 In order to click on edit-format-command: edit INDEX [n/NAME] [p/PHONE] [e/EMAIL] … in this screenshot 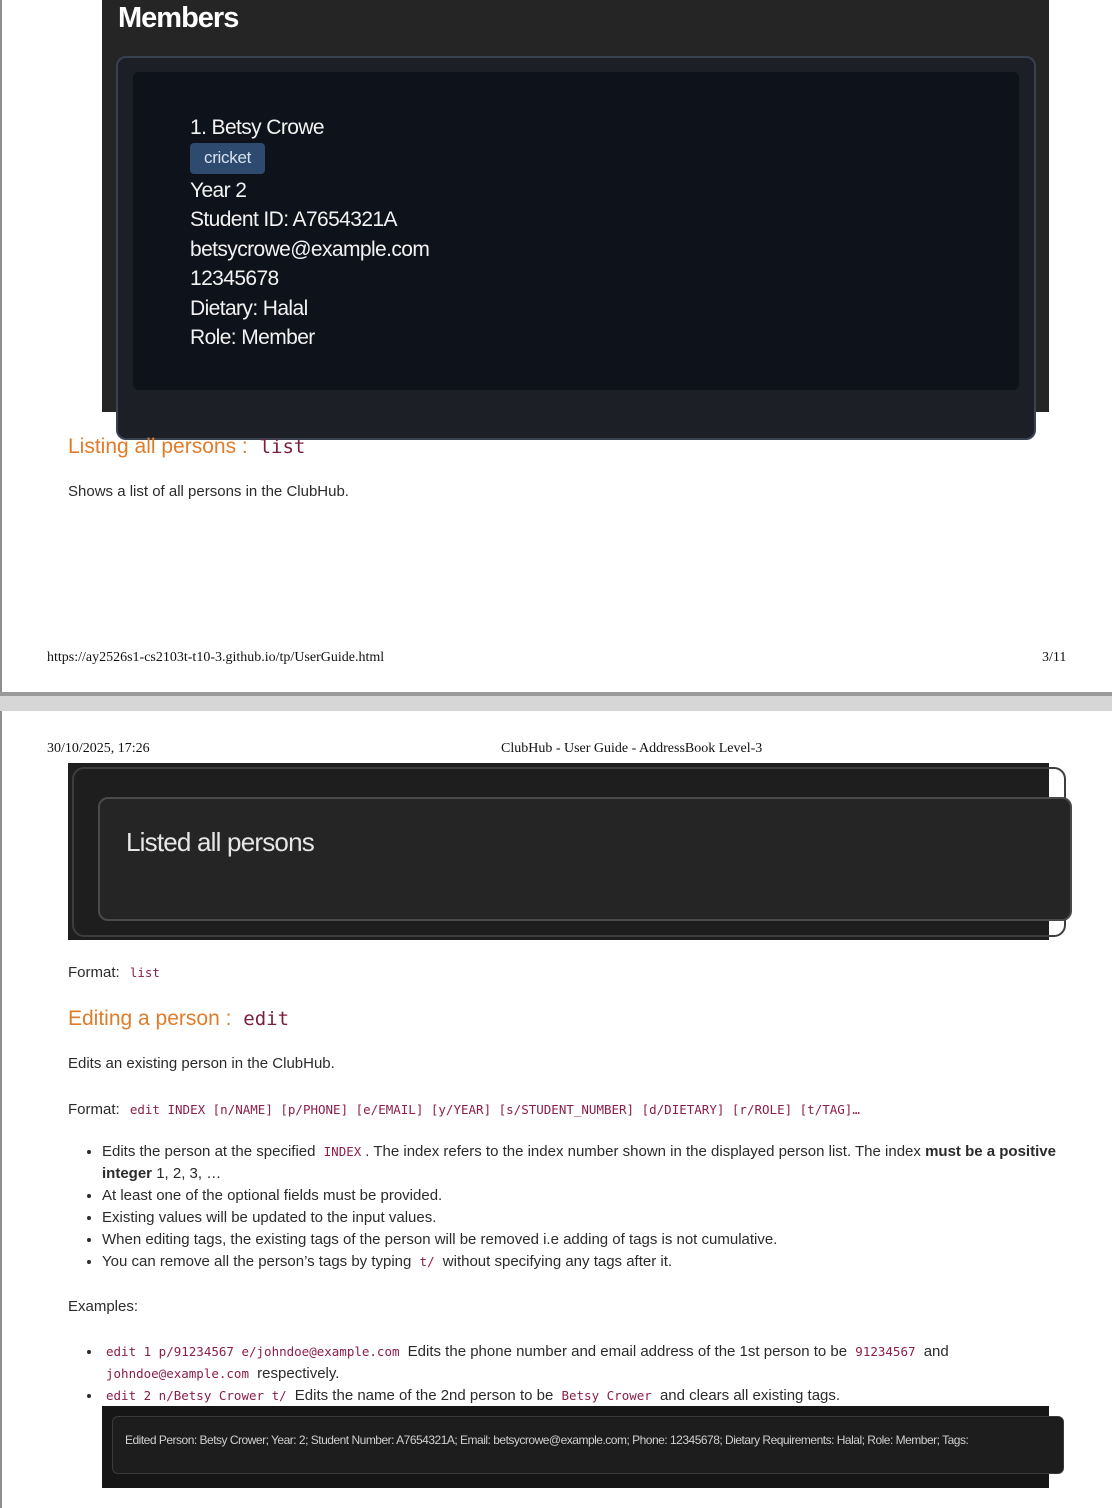, I will do `click(494, 1109)`.